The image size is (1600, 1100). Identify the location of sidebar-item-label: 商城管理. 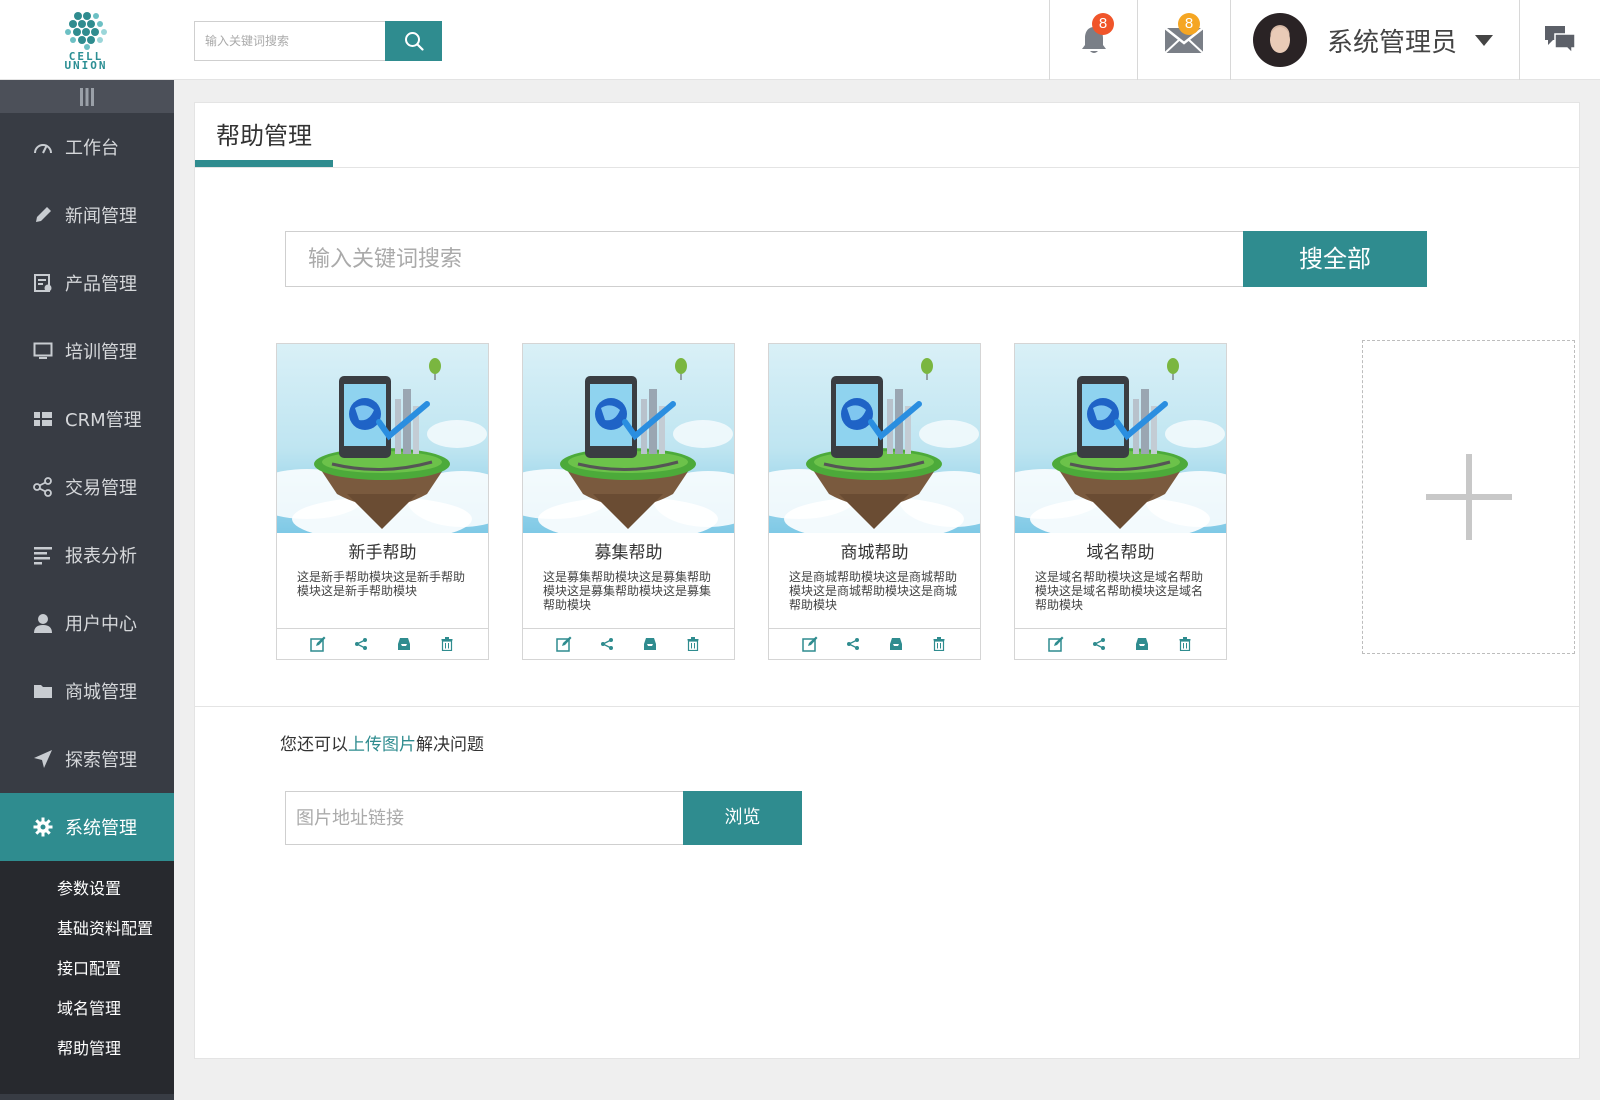
(101, 692).